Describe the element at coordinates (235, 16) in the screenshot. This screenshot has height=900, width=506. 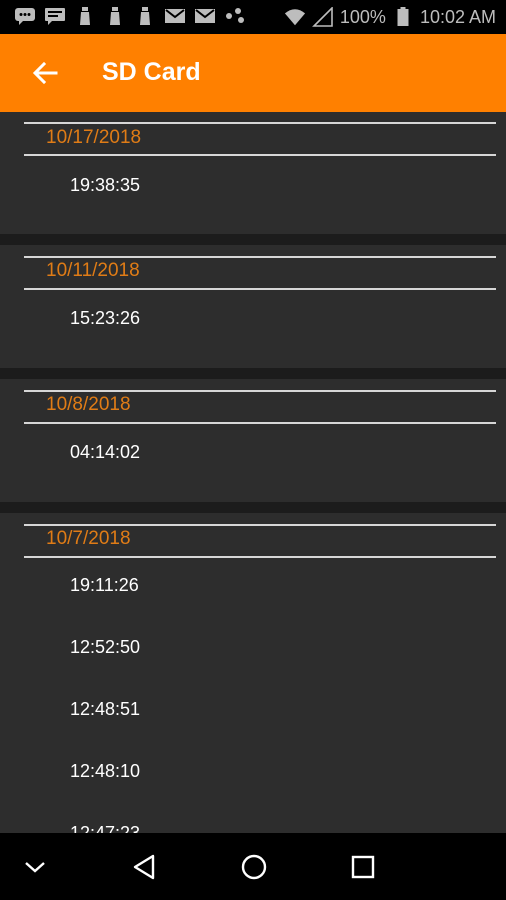
I see `dots-icon` at that location.